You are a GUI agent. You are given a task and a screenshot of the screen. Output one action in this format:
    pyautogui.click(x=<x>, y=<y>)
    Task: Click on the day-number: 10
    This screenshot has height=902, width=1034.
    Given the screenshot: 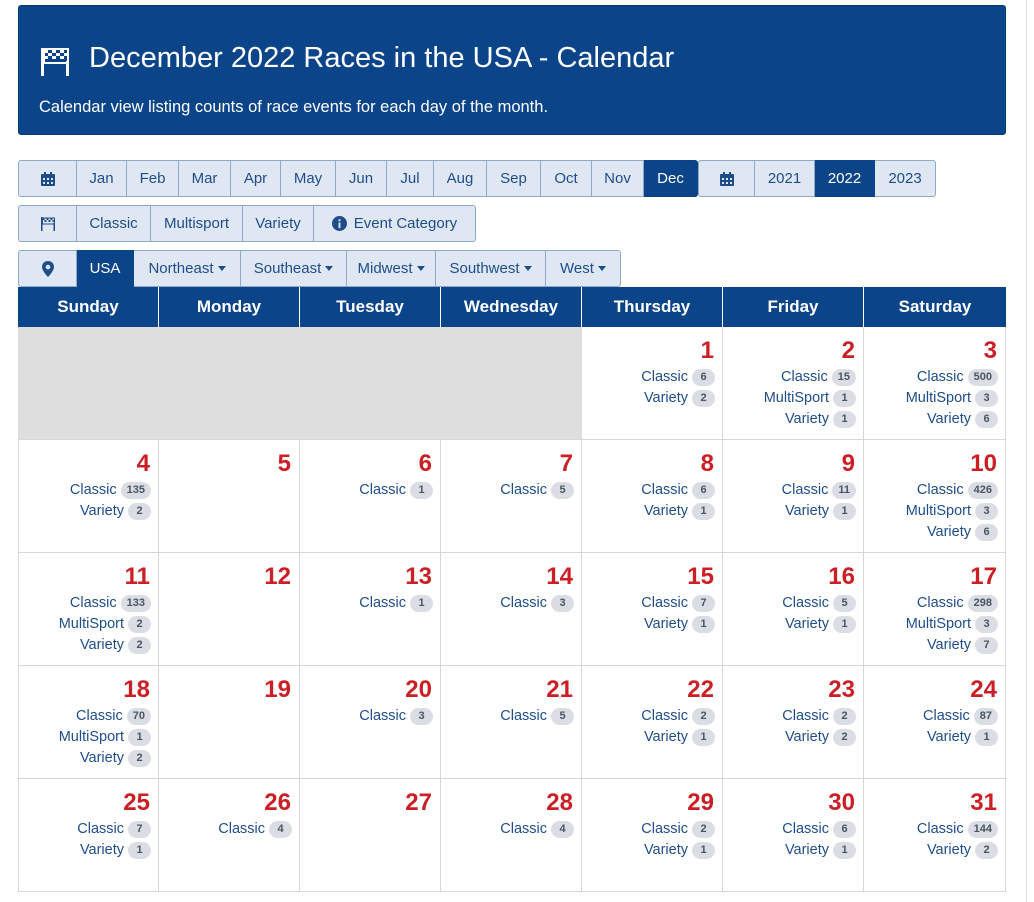 What is the action you would take?
    pyautogui.click(x=931, y=464)
    